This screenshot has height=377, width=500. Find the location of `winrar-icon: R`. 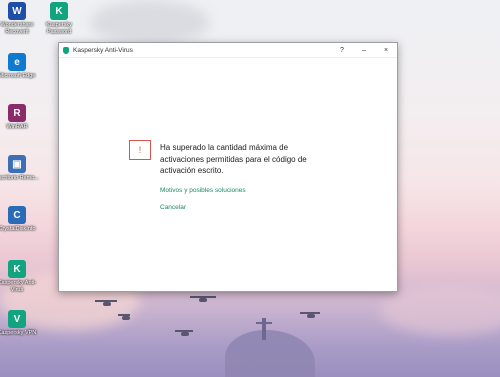

winrar-icon: R is located at coordinates (17, 113).